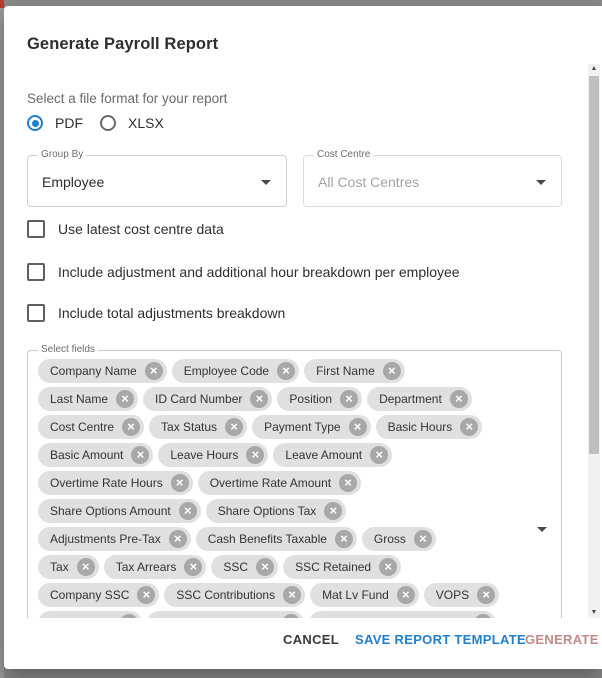  I want to click on field-chip: SSC Retained ×, so click(342, 567).